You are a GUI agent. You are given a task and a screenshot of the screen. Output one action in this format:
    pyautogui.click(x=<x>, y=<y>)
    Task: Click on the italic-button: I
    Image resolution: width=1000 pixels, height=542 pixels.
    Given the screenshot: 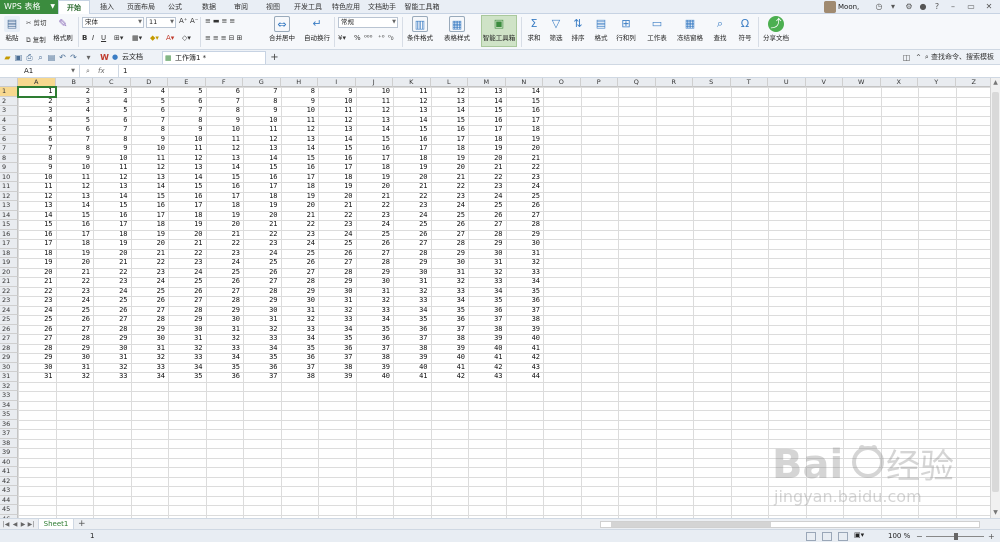 What is the action you would take?
    pyautogui.click(x=93, y=38)
    